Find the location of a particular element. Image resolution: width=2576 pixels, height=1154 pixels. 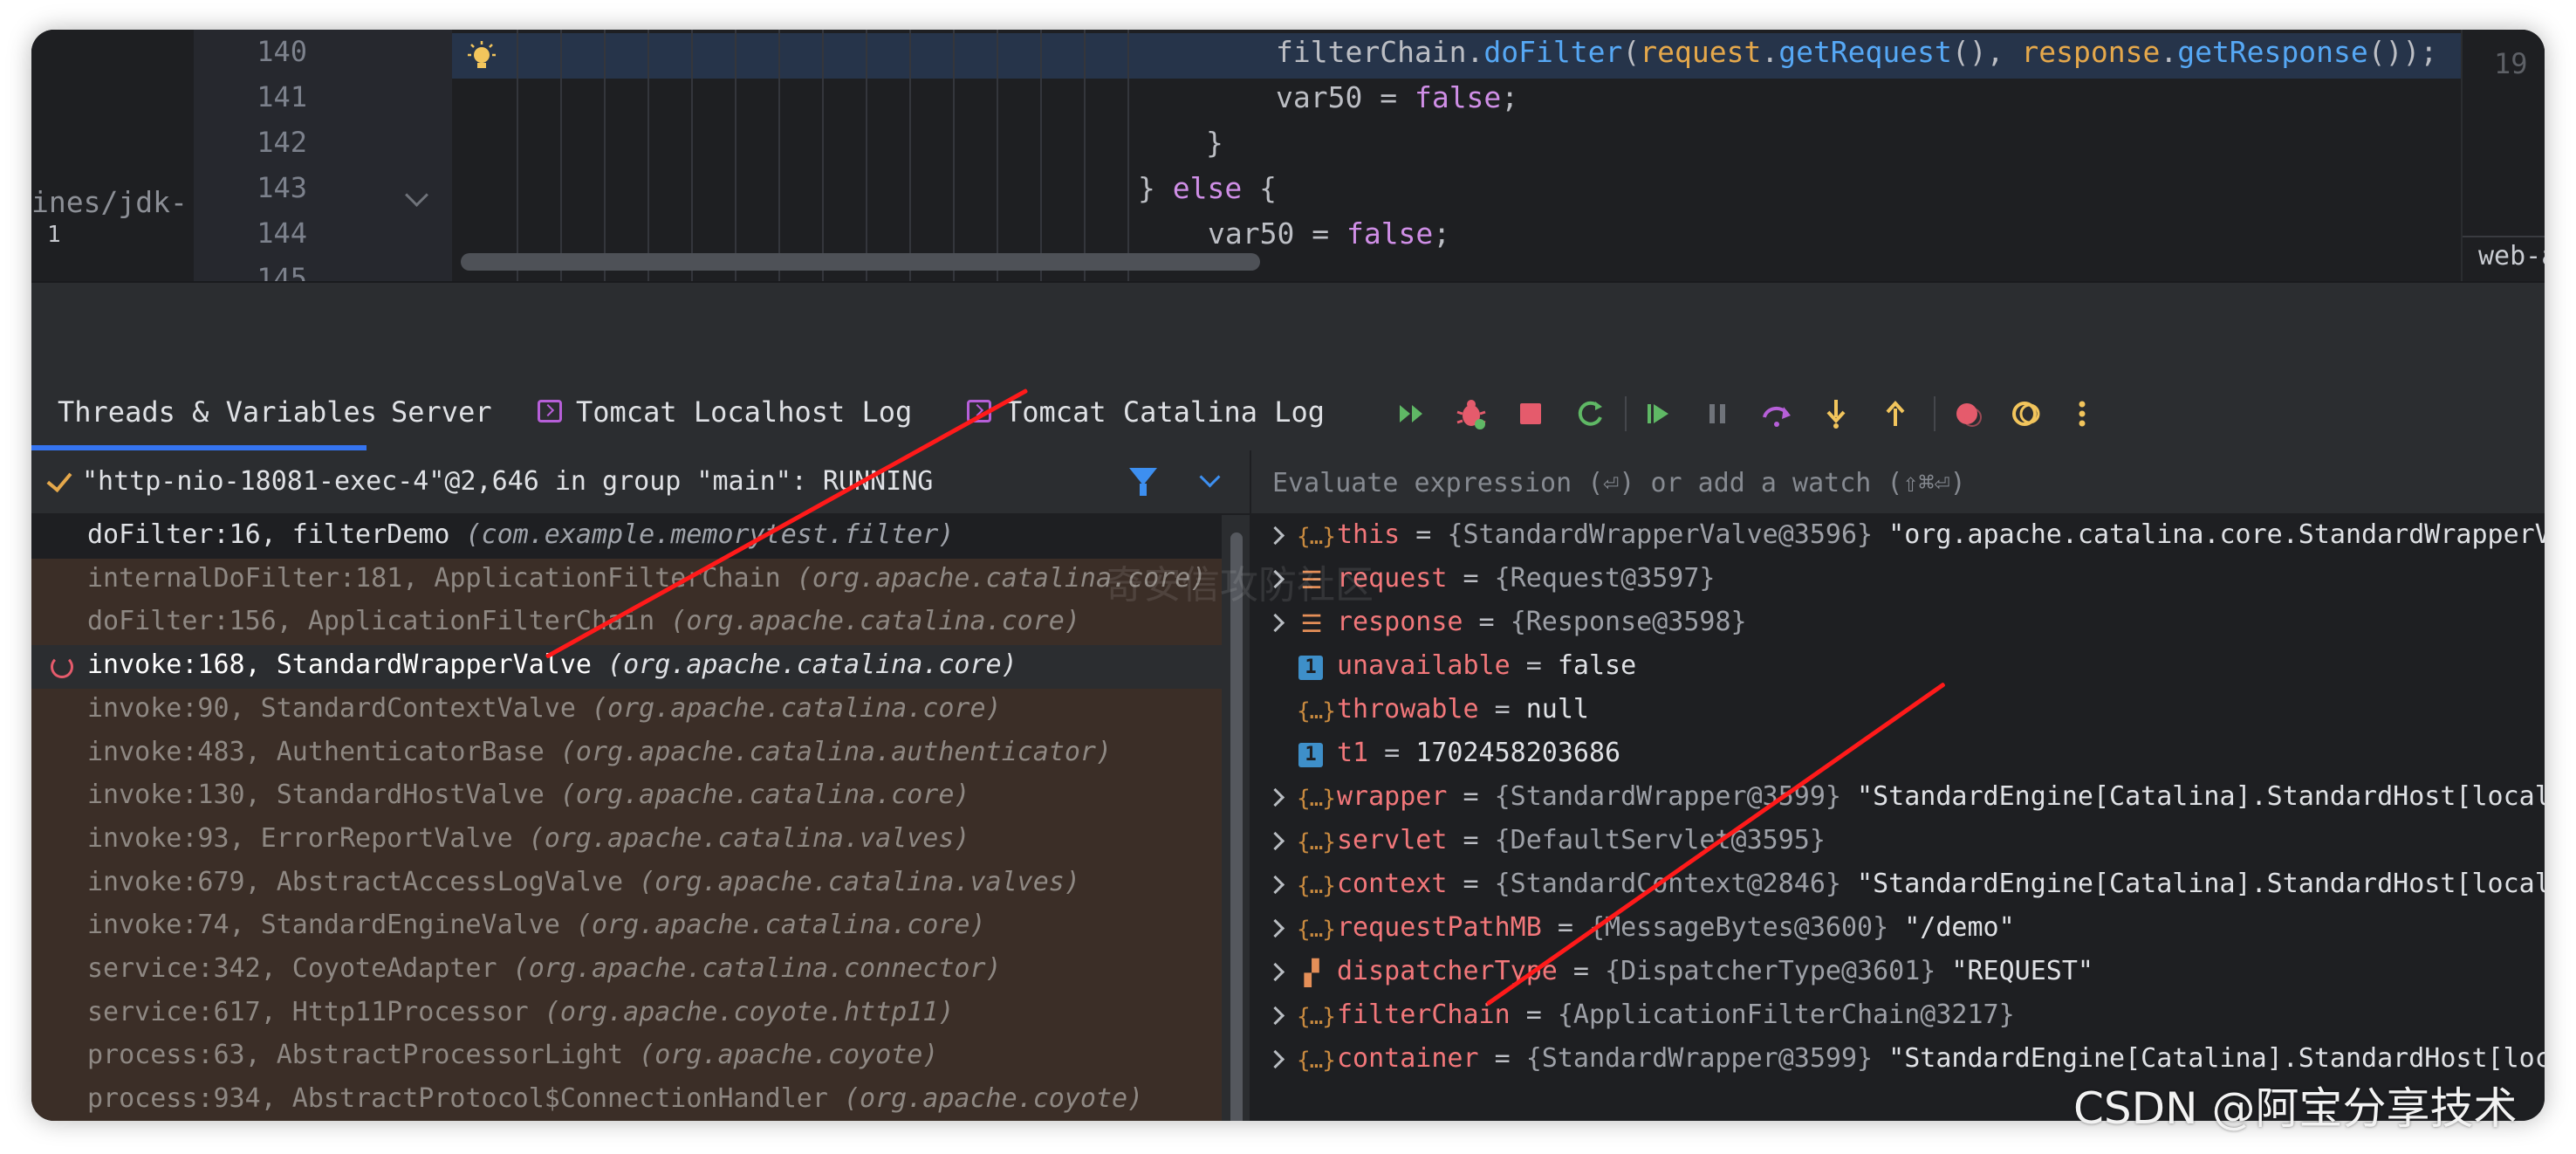

debug-bug-icon is located at coordinates (1471, 414).